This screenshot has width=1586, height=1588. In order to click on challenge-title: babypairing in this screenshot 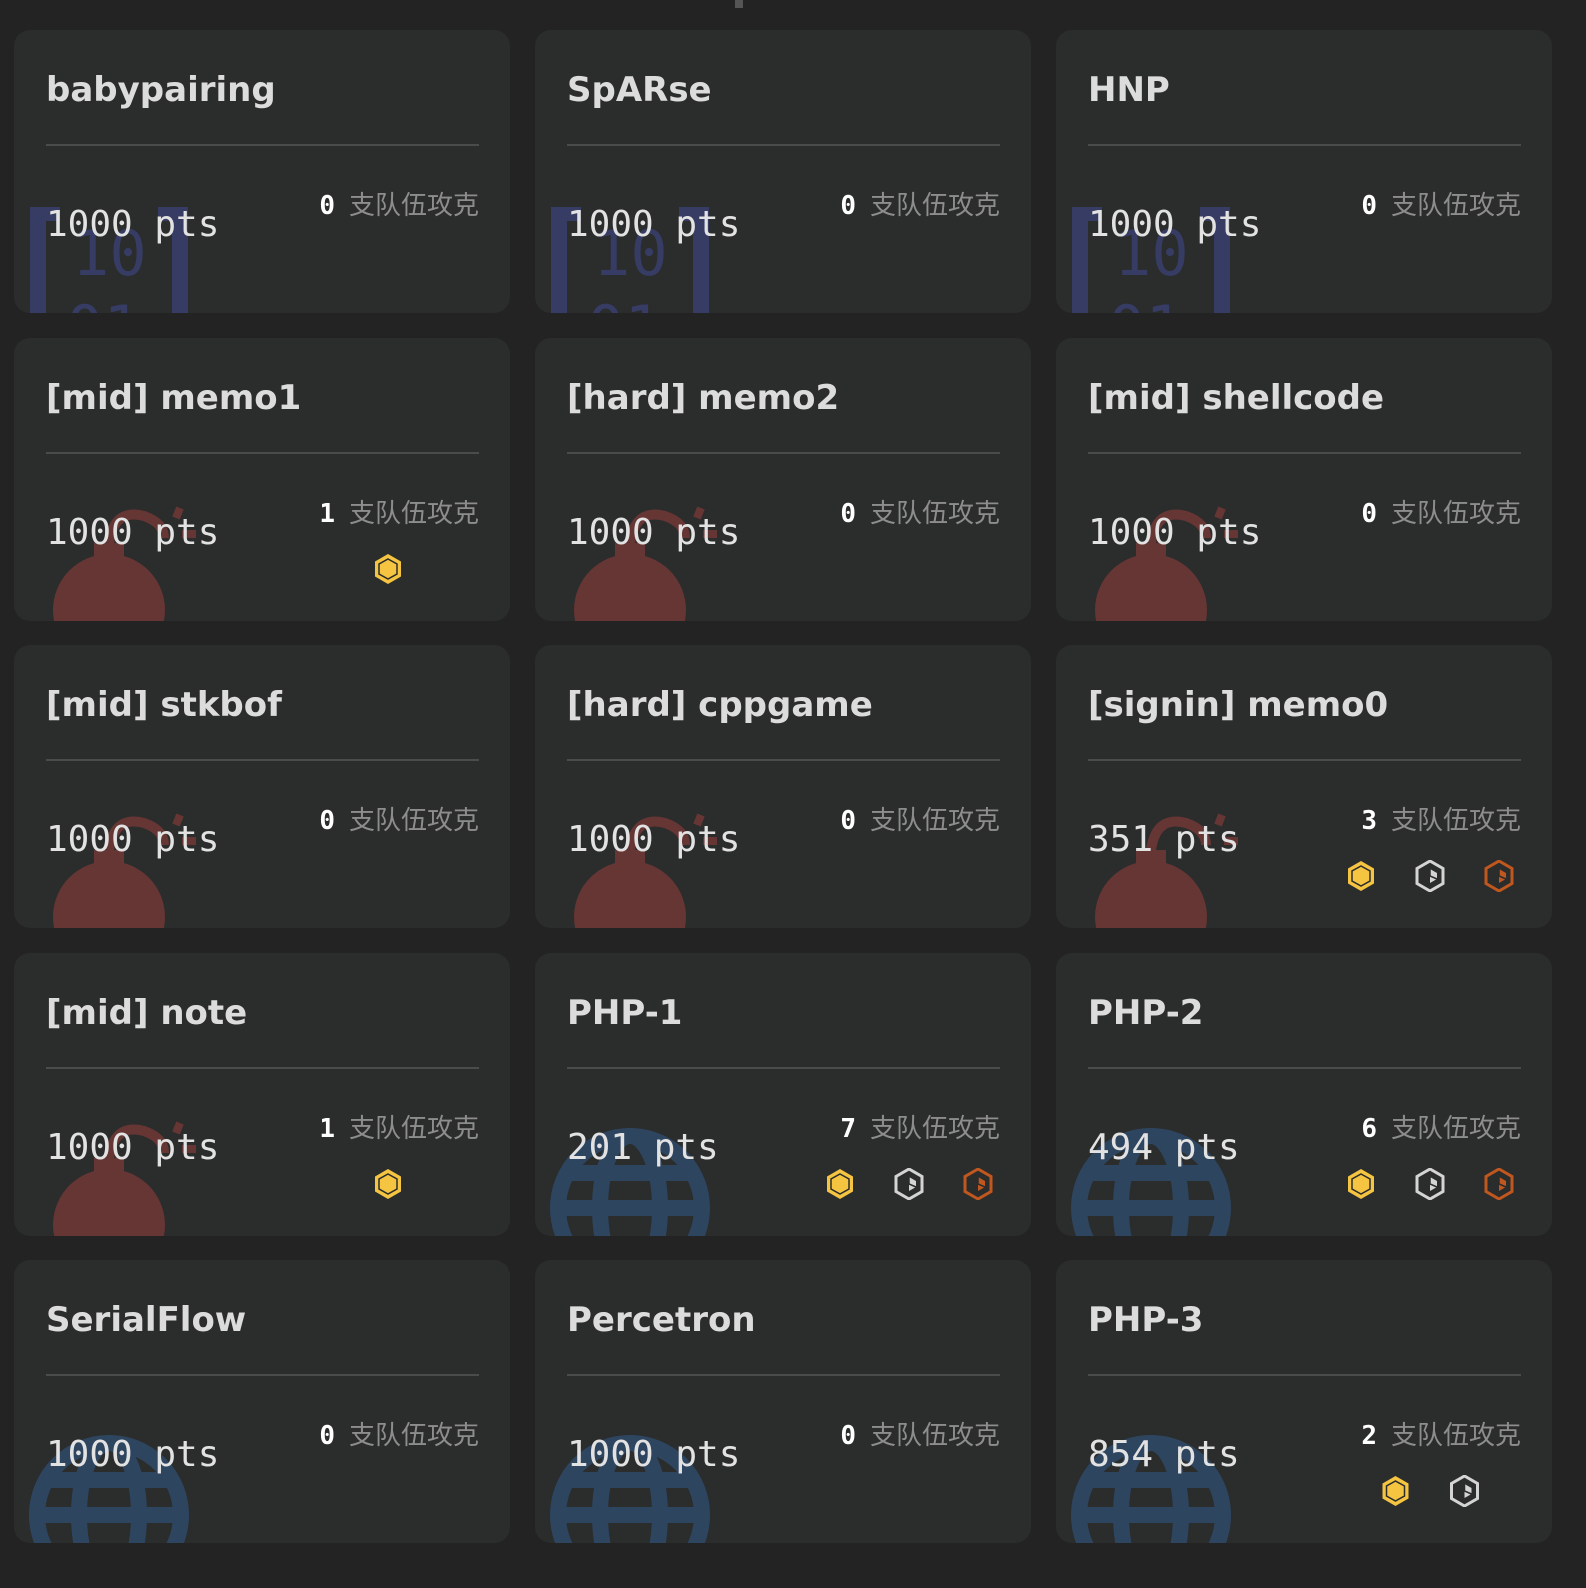, I will do `click(161, 90)`.